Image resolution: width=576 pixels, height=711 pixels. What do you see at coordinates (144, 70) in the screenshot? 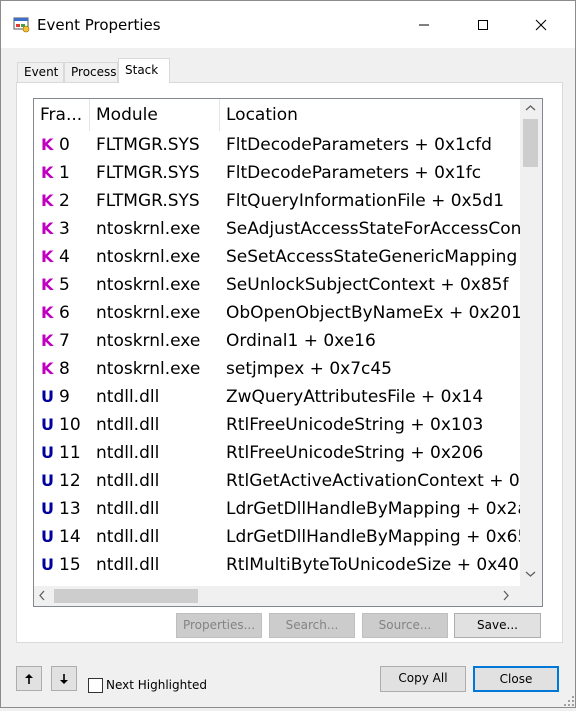
I see `tab-stack: Stack` at bounding box center [144, 70].